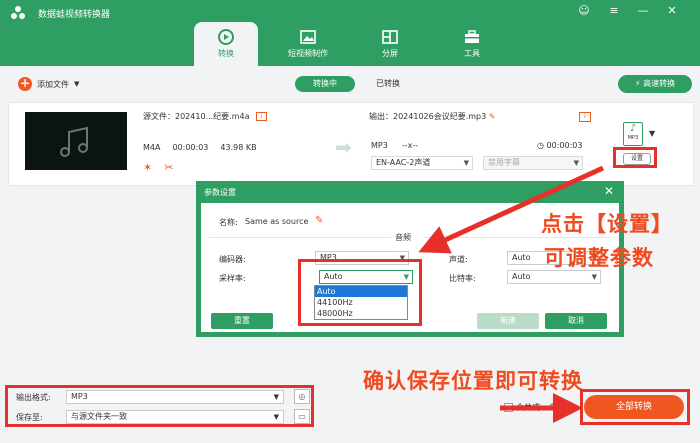 This screenshot has height=443, width=700. I want to click on tab-label: 分屏, so click(390, 53).